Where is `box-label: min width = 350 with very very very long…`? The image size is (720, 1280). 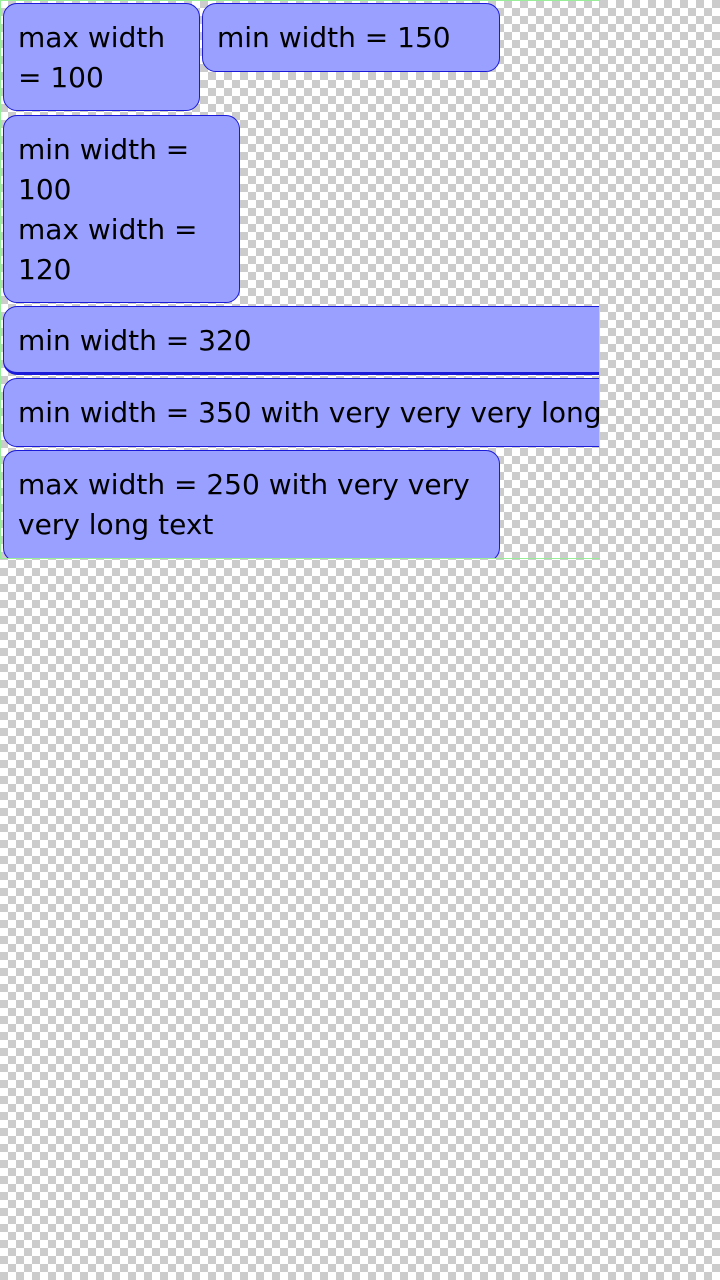
box-label: min width = 350 with very very very long… is located at coordinates (309, 412).